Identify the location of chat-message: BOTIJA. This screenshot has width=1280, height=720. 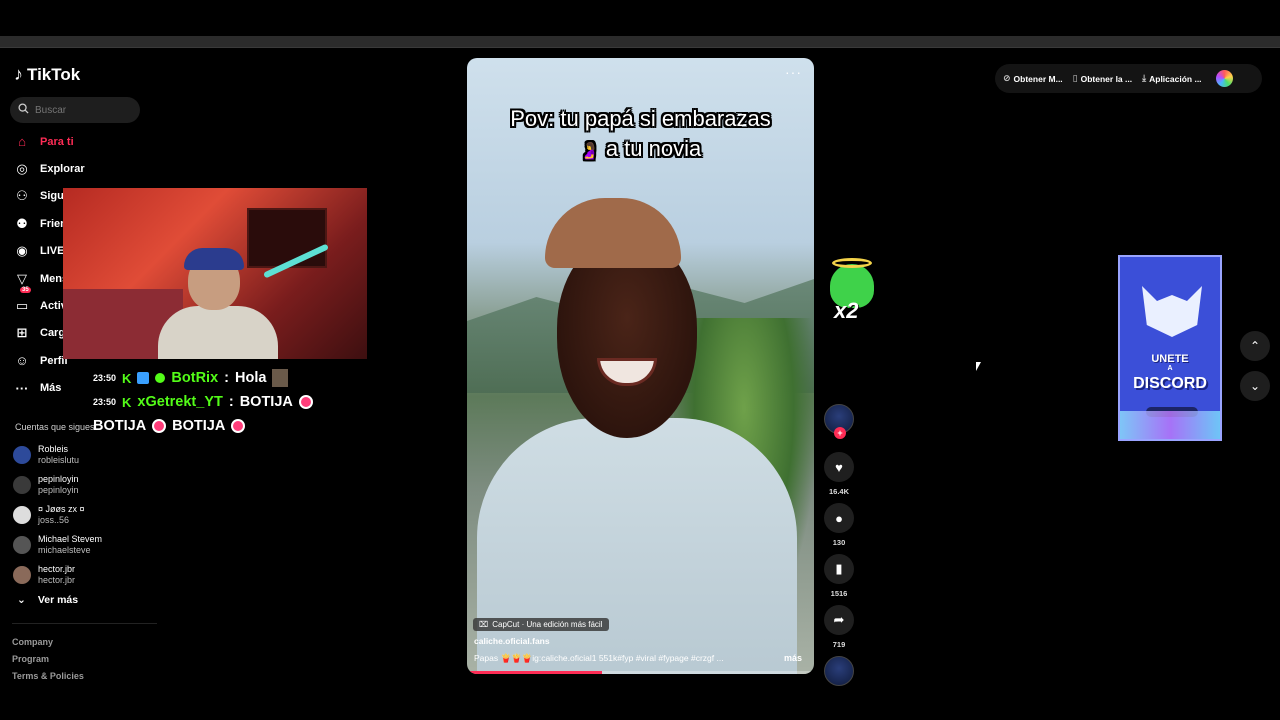
(120, 426).